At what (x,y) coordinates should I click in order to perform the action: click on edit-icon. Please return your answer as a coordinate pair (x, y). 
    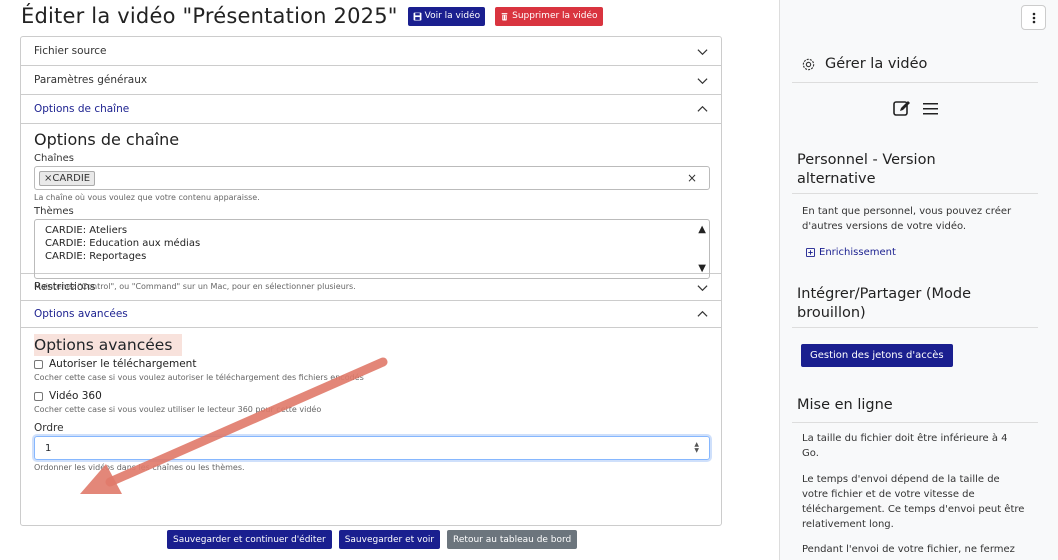
    Looking at the image, I should click on (902, 108).